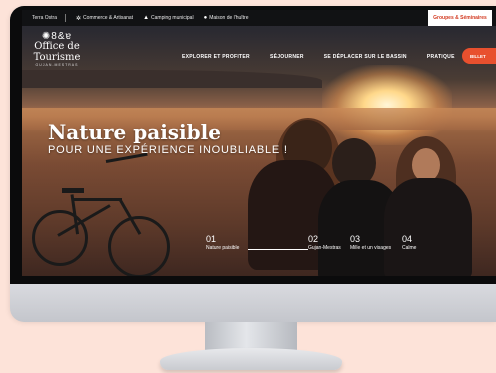  What do you see at coordinates (226, 18) in the screenshot?
I see `topbar-link-maison-huitre: ● Maison de l'huître` at bounding box center [226, 18].